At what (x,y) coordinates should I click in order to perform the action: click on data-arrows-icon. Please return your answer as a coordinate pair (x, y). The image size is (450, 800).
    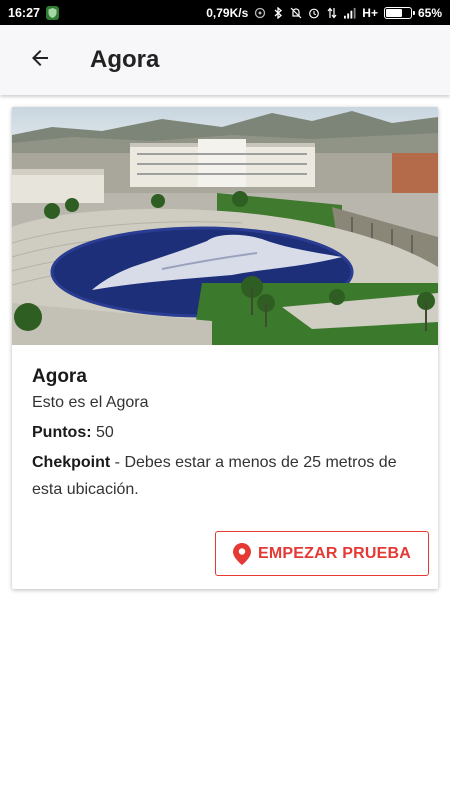
    Looking at the image, I should click on (332, 13).